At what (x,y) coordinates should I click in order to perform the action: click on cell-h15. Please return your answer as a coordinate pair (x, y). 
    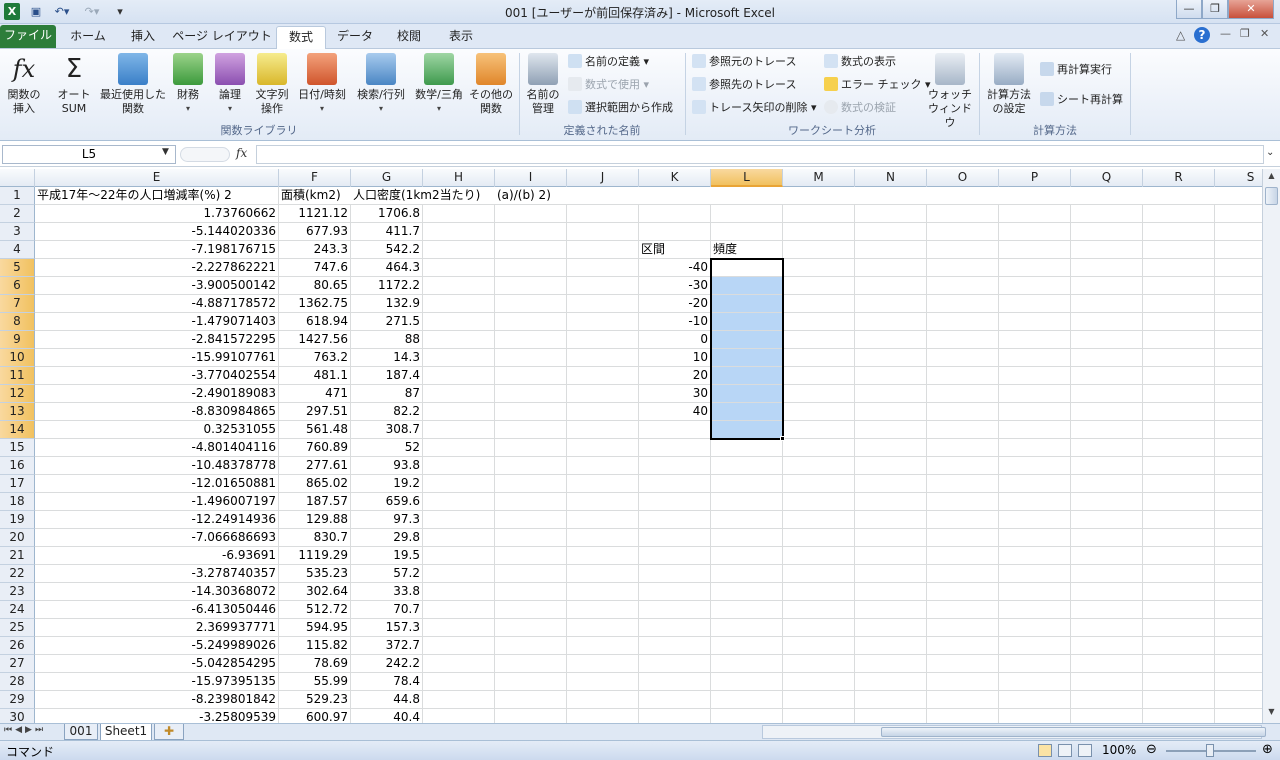
    Looking at the image, I should click on (459, 448).